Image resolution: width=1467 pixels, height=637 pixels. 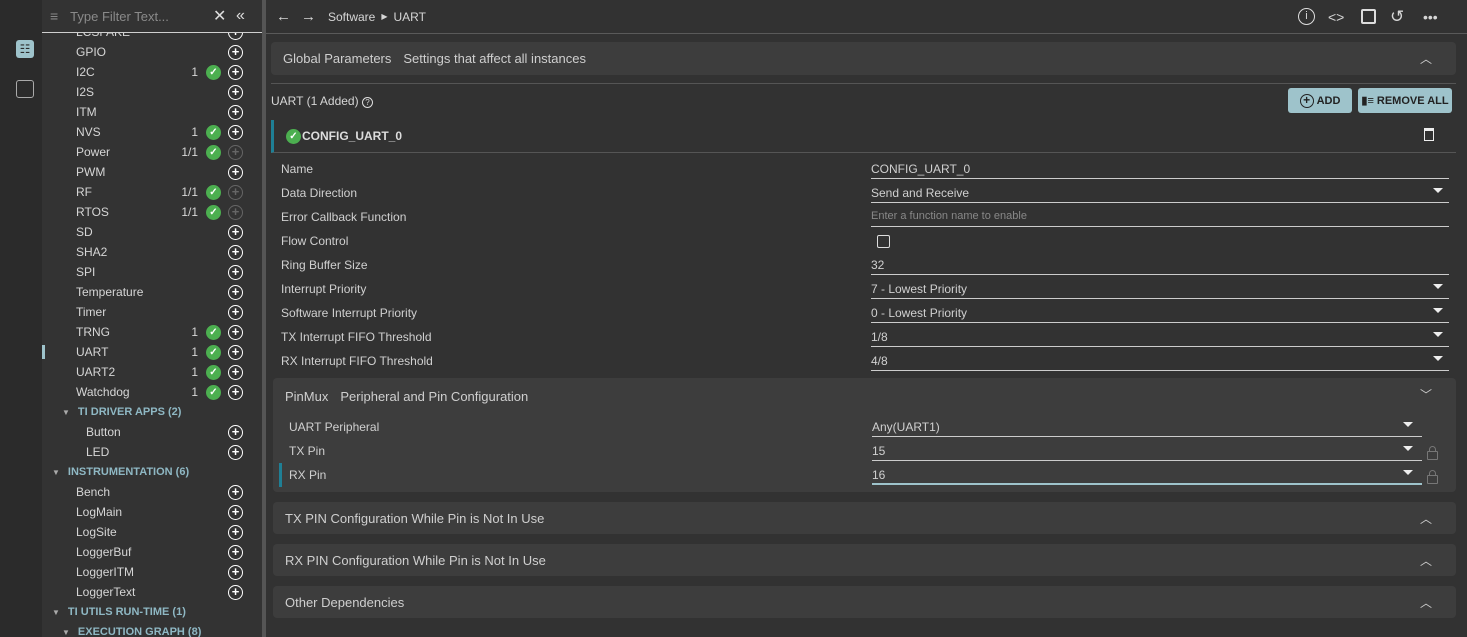 What do you see at coordinates (152, 352) in the screenshot?
I see `sidebar-item-uart: UART 1 ✓ +` at bounding box center [152, 352].